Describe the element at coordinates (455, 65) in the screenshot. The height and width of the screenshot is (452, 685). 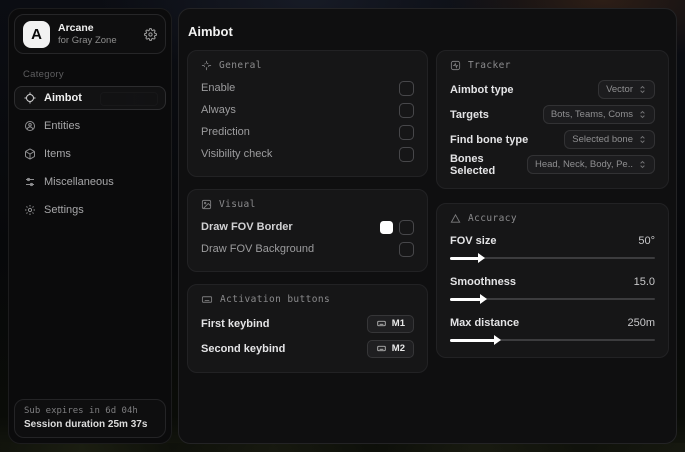
I see `activity-icon` at that location.